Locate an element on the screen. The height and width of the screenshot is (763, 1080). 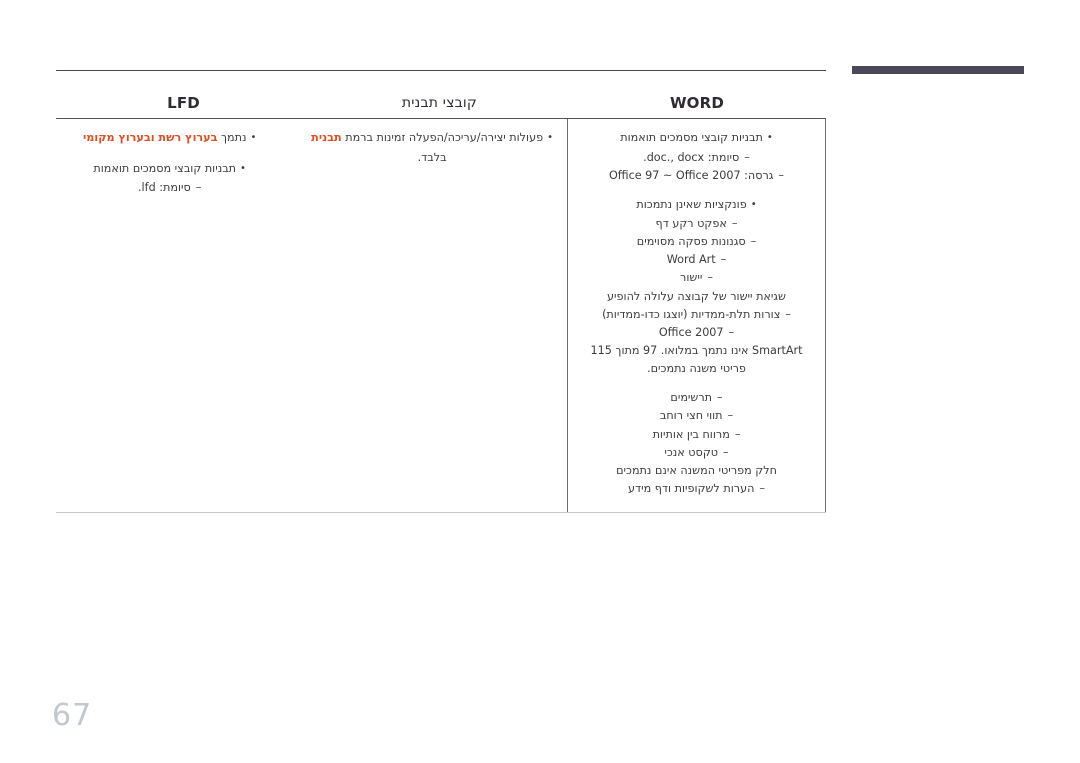
word-unsupported-label: פונקציות שאינן נתמכות is located at coordinates (696, 205).